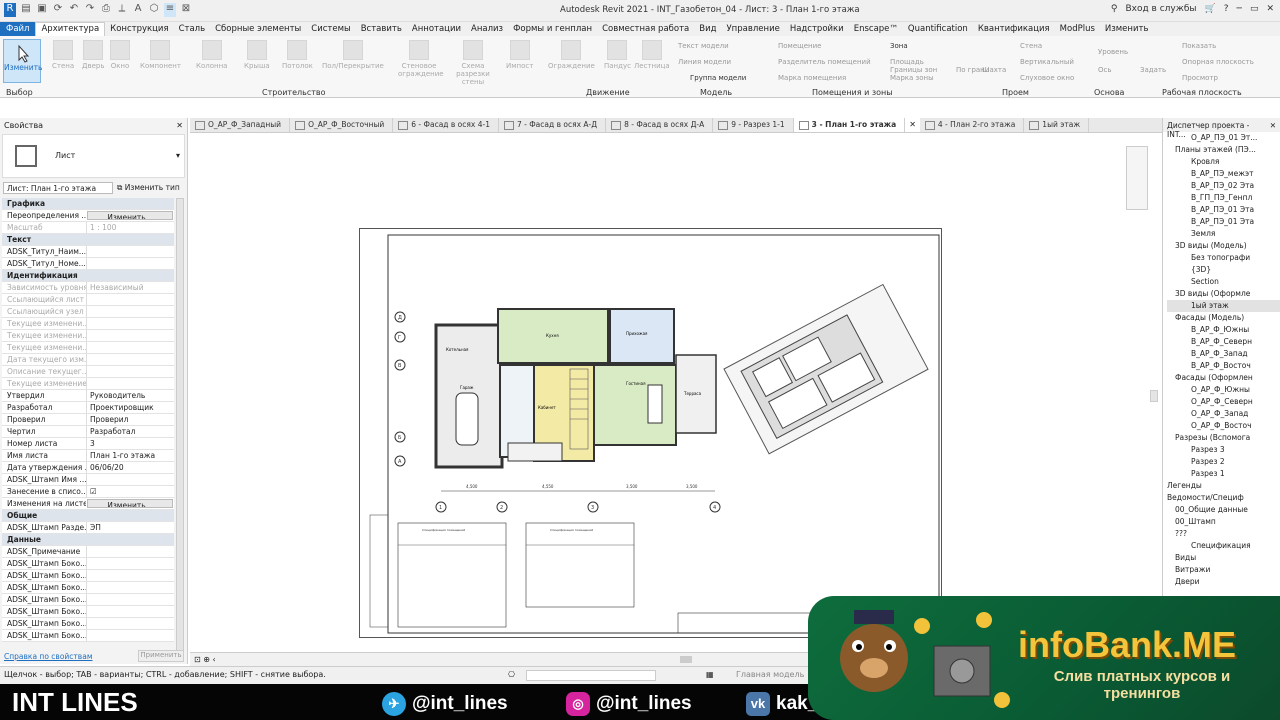 The image size is (1280, 720). I want to click on browser-item: Section, so click(1223, 282).